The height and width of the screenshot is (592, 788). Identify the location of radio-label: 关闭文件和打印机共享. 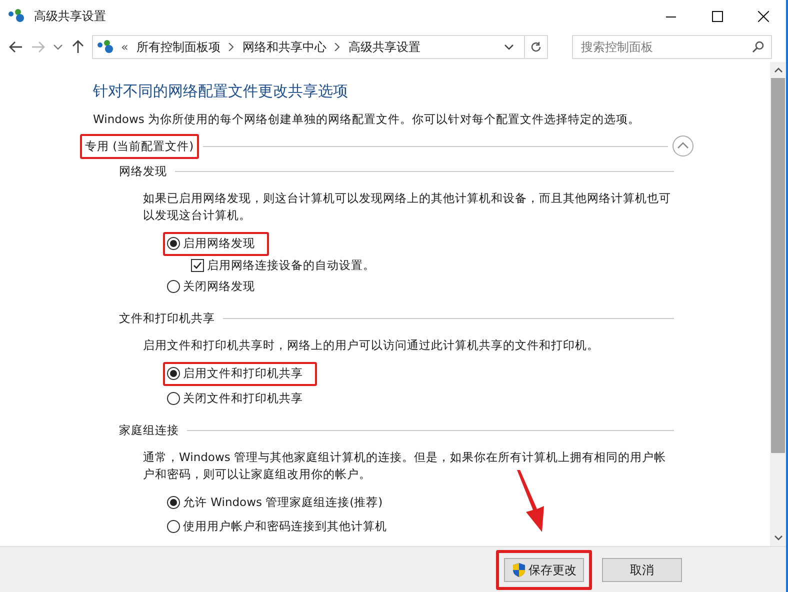
(248, 398).